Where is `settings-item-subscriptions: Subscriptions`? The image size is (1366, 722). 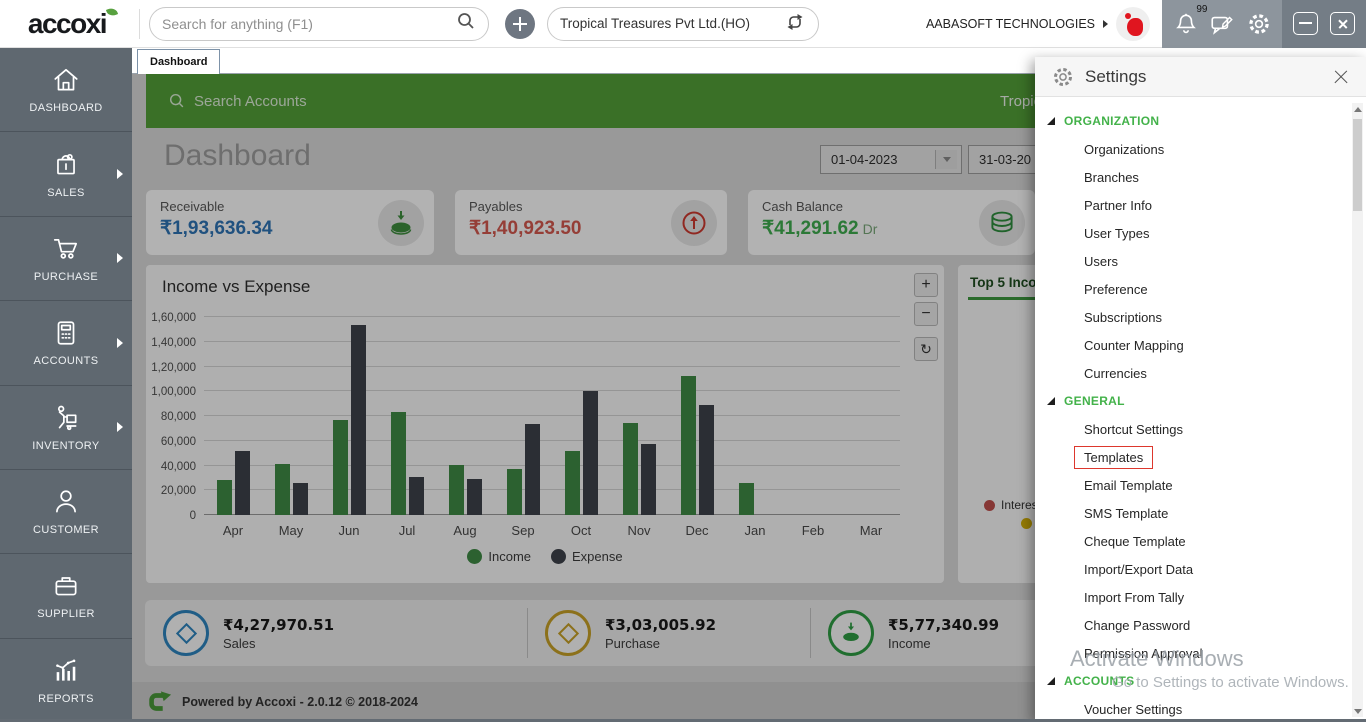
settings-item-subscriptions: Subscriptions is located at coordinates (1192, 317).